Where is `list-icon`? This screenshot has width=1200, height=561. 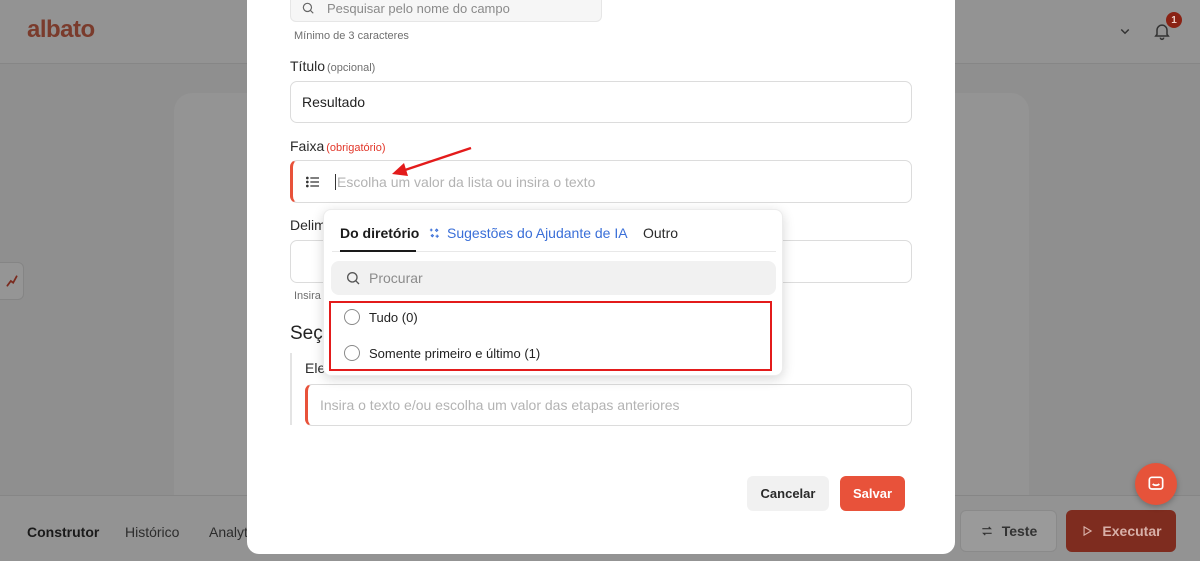
list-icon is located at coordinates (313, 182).